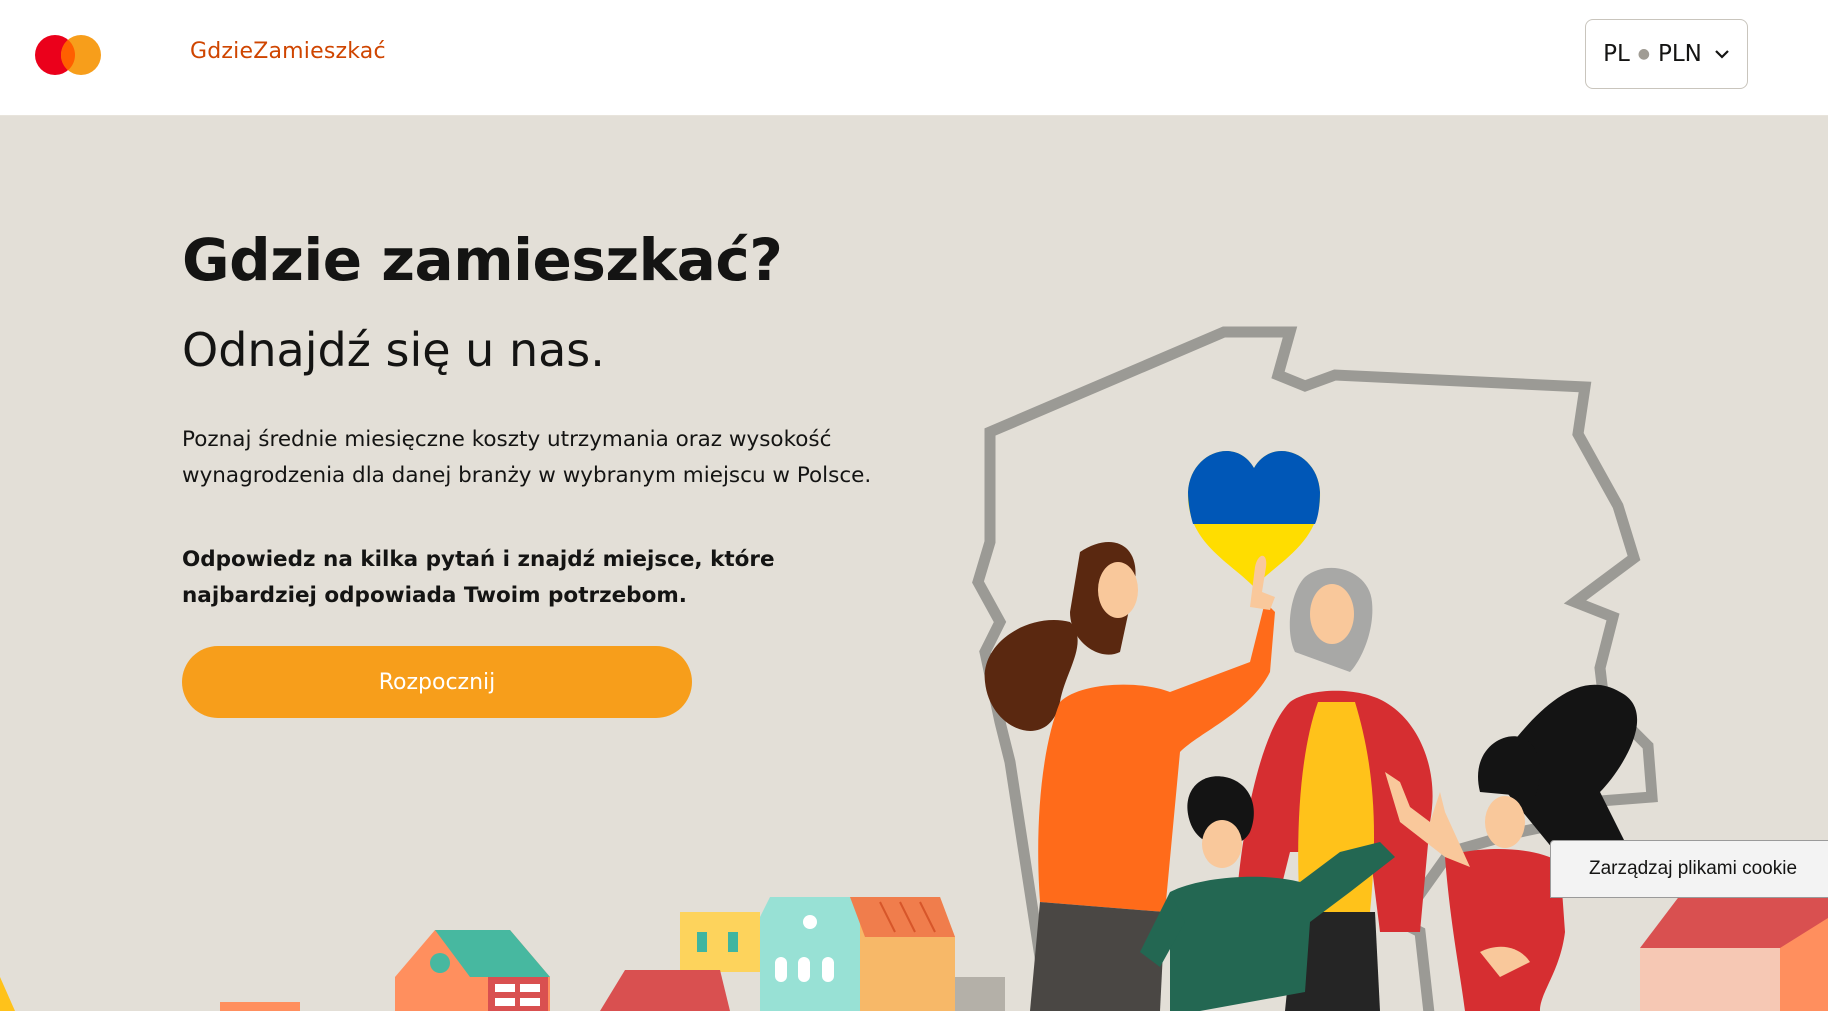  Describe the element at coordinates (1722, 54) in the screenshot. I see `chevron-down-icon` at that location.